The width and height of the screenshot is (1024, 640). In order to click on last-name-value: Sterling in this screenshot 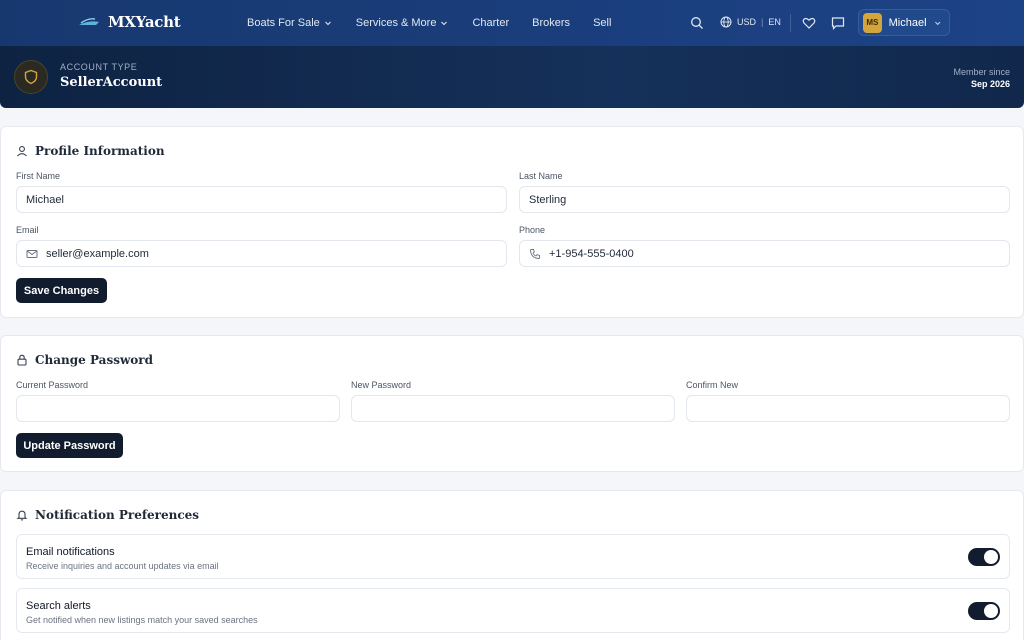, I will do `click(548, 199)`.